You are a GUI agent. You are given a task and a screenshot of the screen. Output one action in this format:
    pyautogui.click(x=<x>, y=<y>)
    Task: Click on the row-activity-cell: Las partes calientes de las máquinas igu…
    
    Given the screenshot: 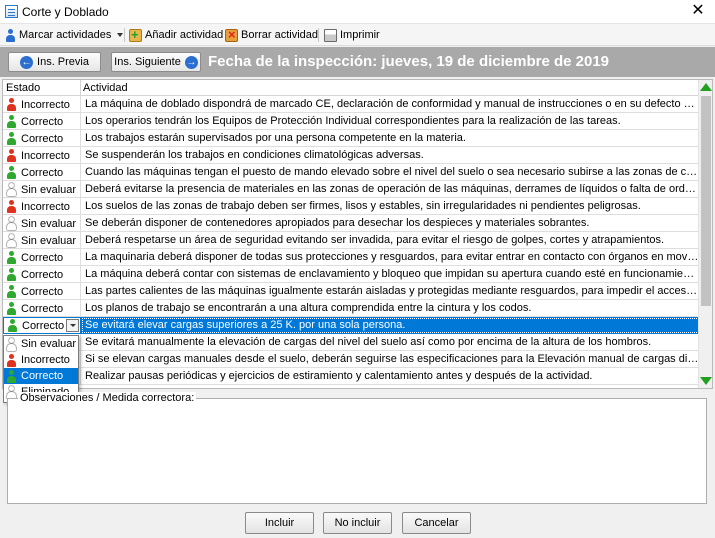 What is the action you would take?
    pyautogui.click(x=390, y=291)
    